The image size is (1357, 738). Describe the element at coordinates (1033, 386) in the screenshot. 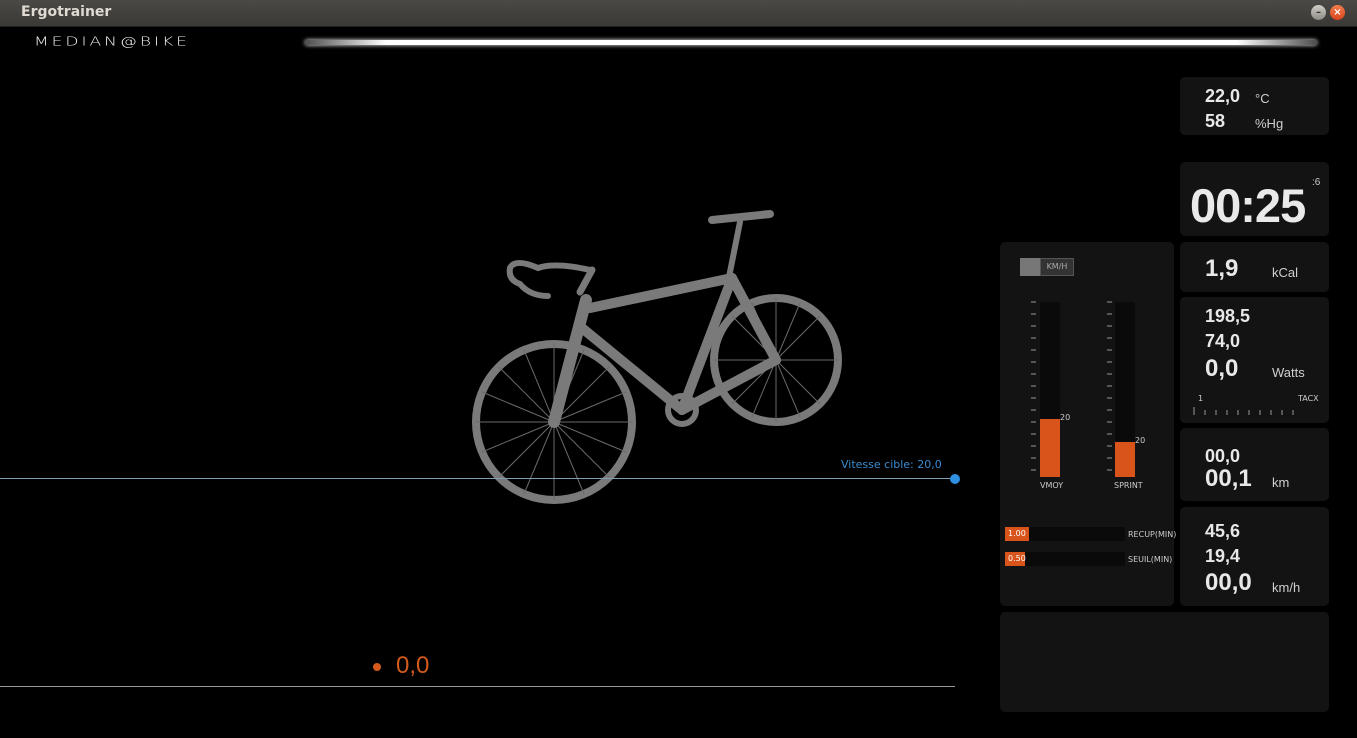

I see `vmoy-scale-ticks` at that location.